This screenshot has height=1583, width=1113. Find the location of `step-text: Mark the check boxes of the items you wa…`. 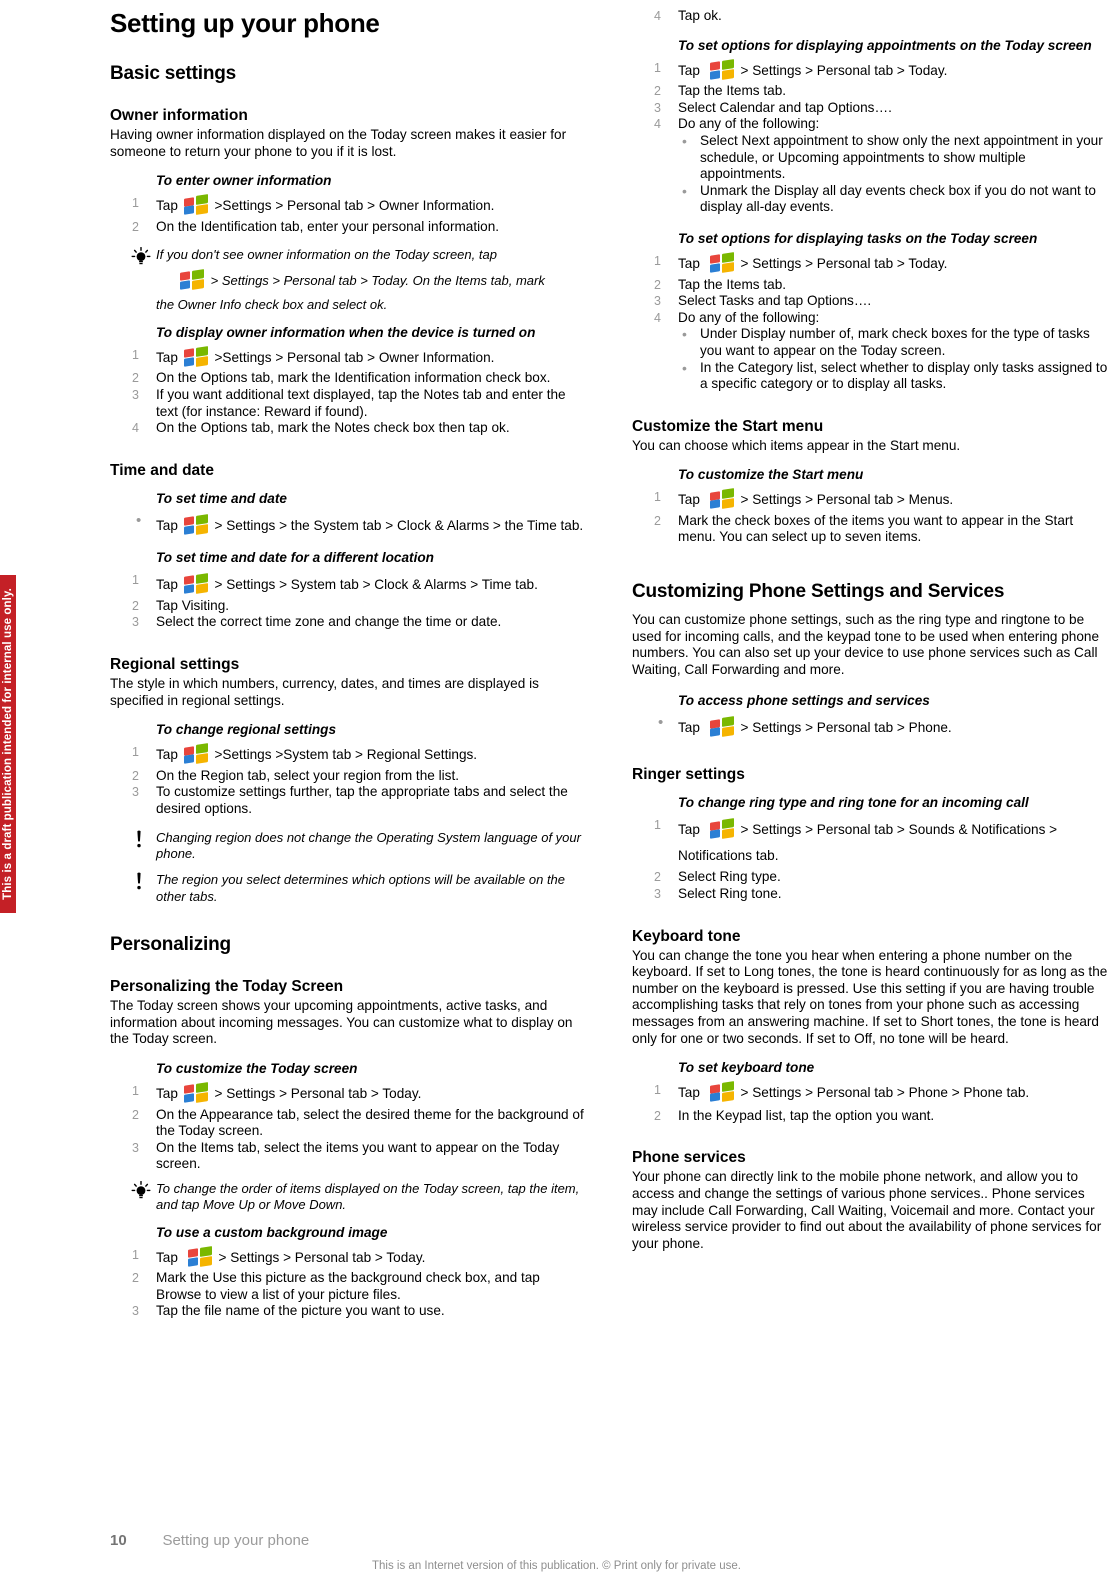

step-text: Mark the check boxes of the items you wa… is located at coordinates (876, 528).